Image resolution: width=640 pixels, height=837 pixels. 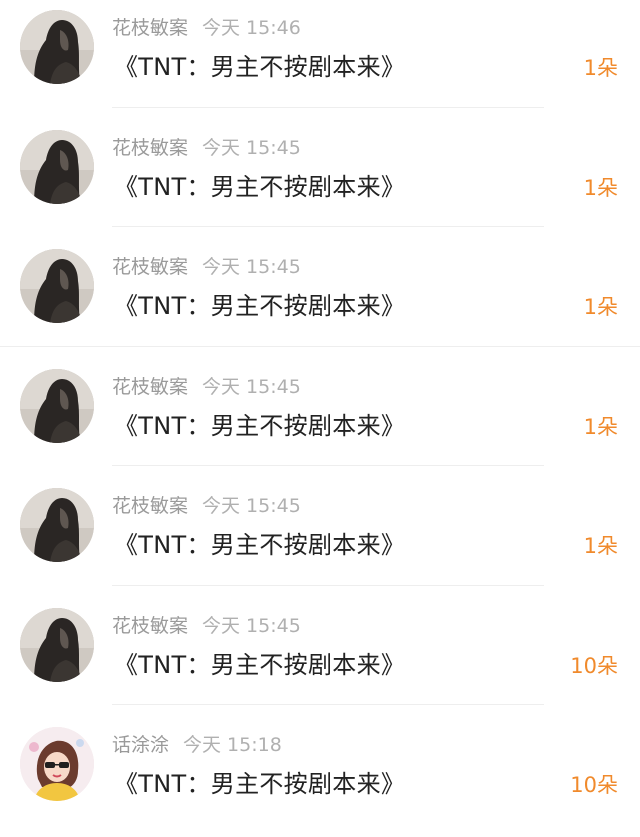 I want to click on illustrated-girl-avatar-icon, so click(x=57, y=764).